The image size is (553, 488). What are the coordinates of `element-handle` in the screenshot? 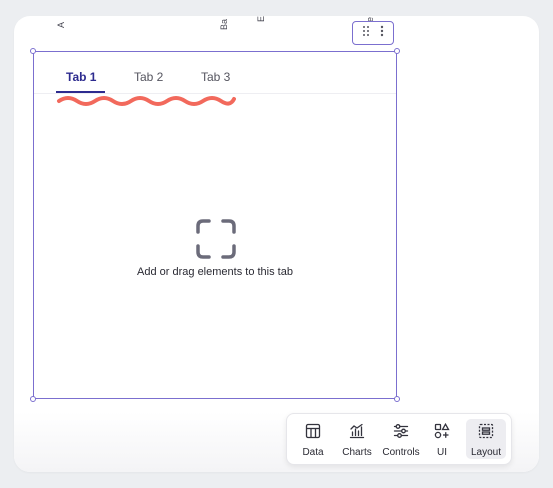 It's located at (373, 33).